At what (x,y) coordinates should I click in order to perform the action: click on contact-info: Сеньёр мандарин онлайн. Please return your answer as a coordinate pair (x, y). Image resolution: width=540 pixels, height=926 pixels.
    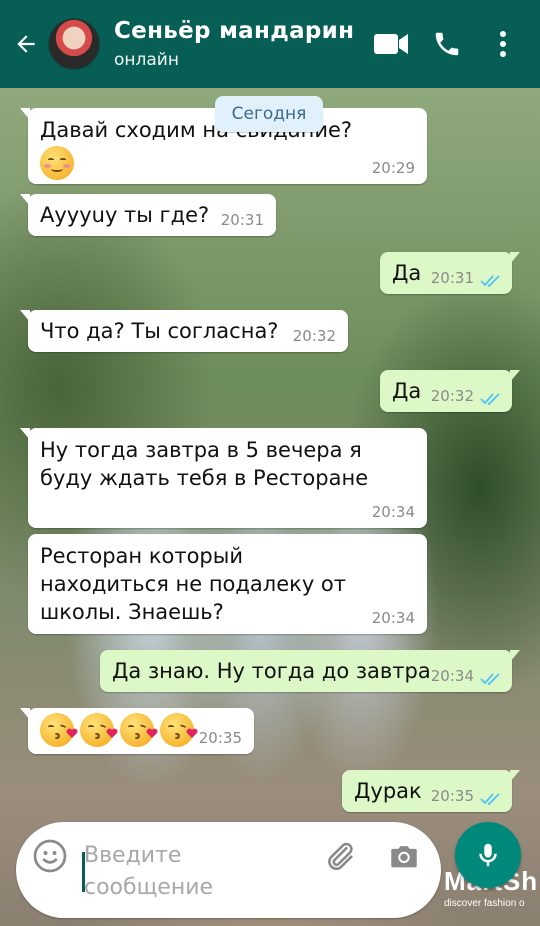
    Looking at the image, I should click on (241, 44).